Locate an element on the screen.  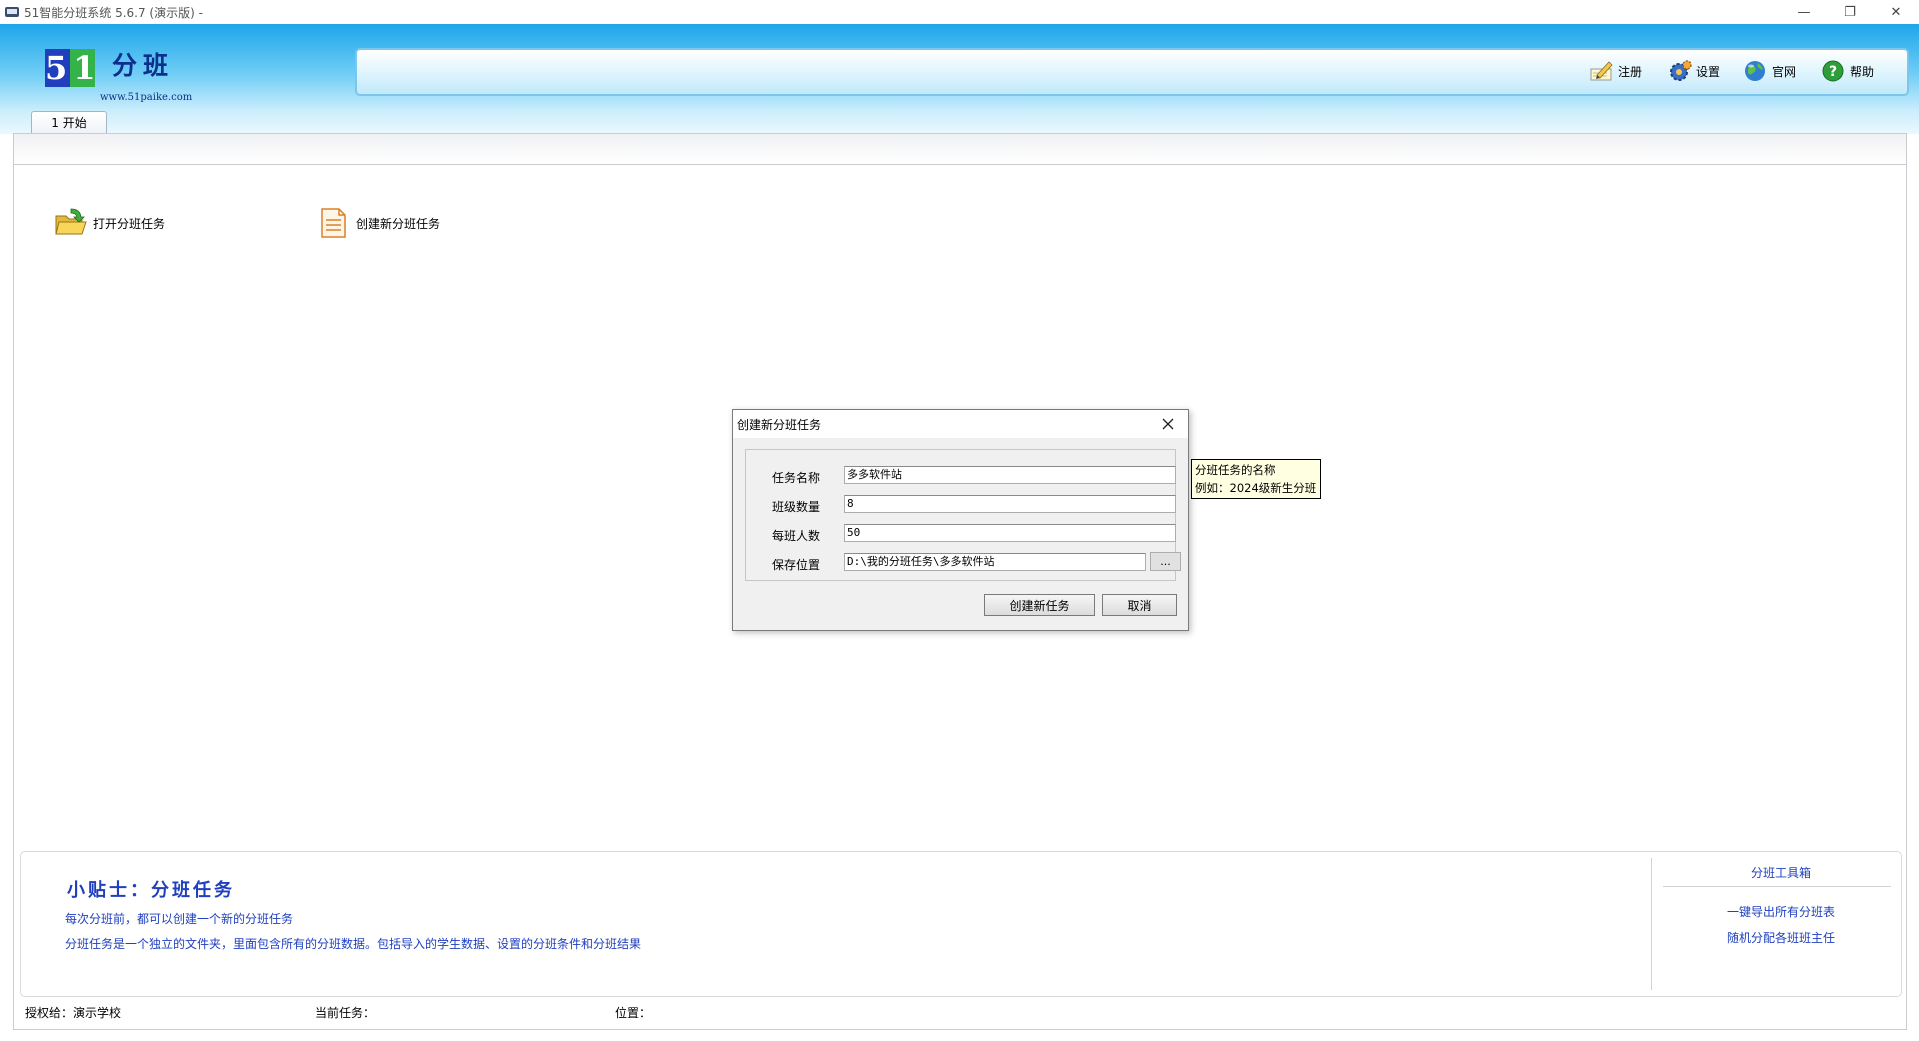
tips-divider is located at coordinates (1651, 924).